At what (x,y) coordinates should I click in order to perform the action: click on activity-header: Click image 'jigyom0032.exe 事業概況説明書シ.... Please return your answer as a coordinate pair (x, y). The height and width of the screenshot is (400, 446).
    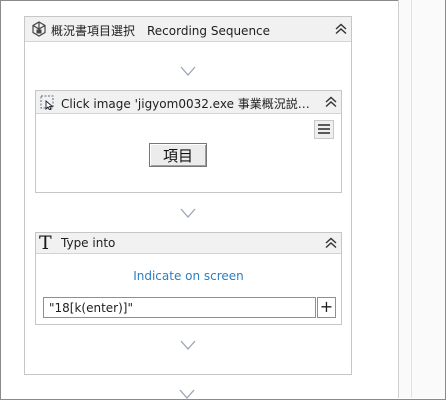
    Looking at the image, I should click on (188, 102).